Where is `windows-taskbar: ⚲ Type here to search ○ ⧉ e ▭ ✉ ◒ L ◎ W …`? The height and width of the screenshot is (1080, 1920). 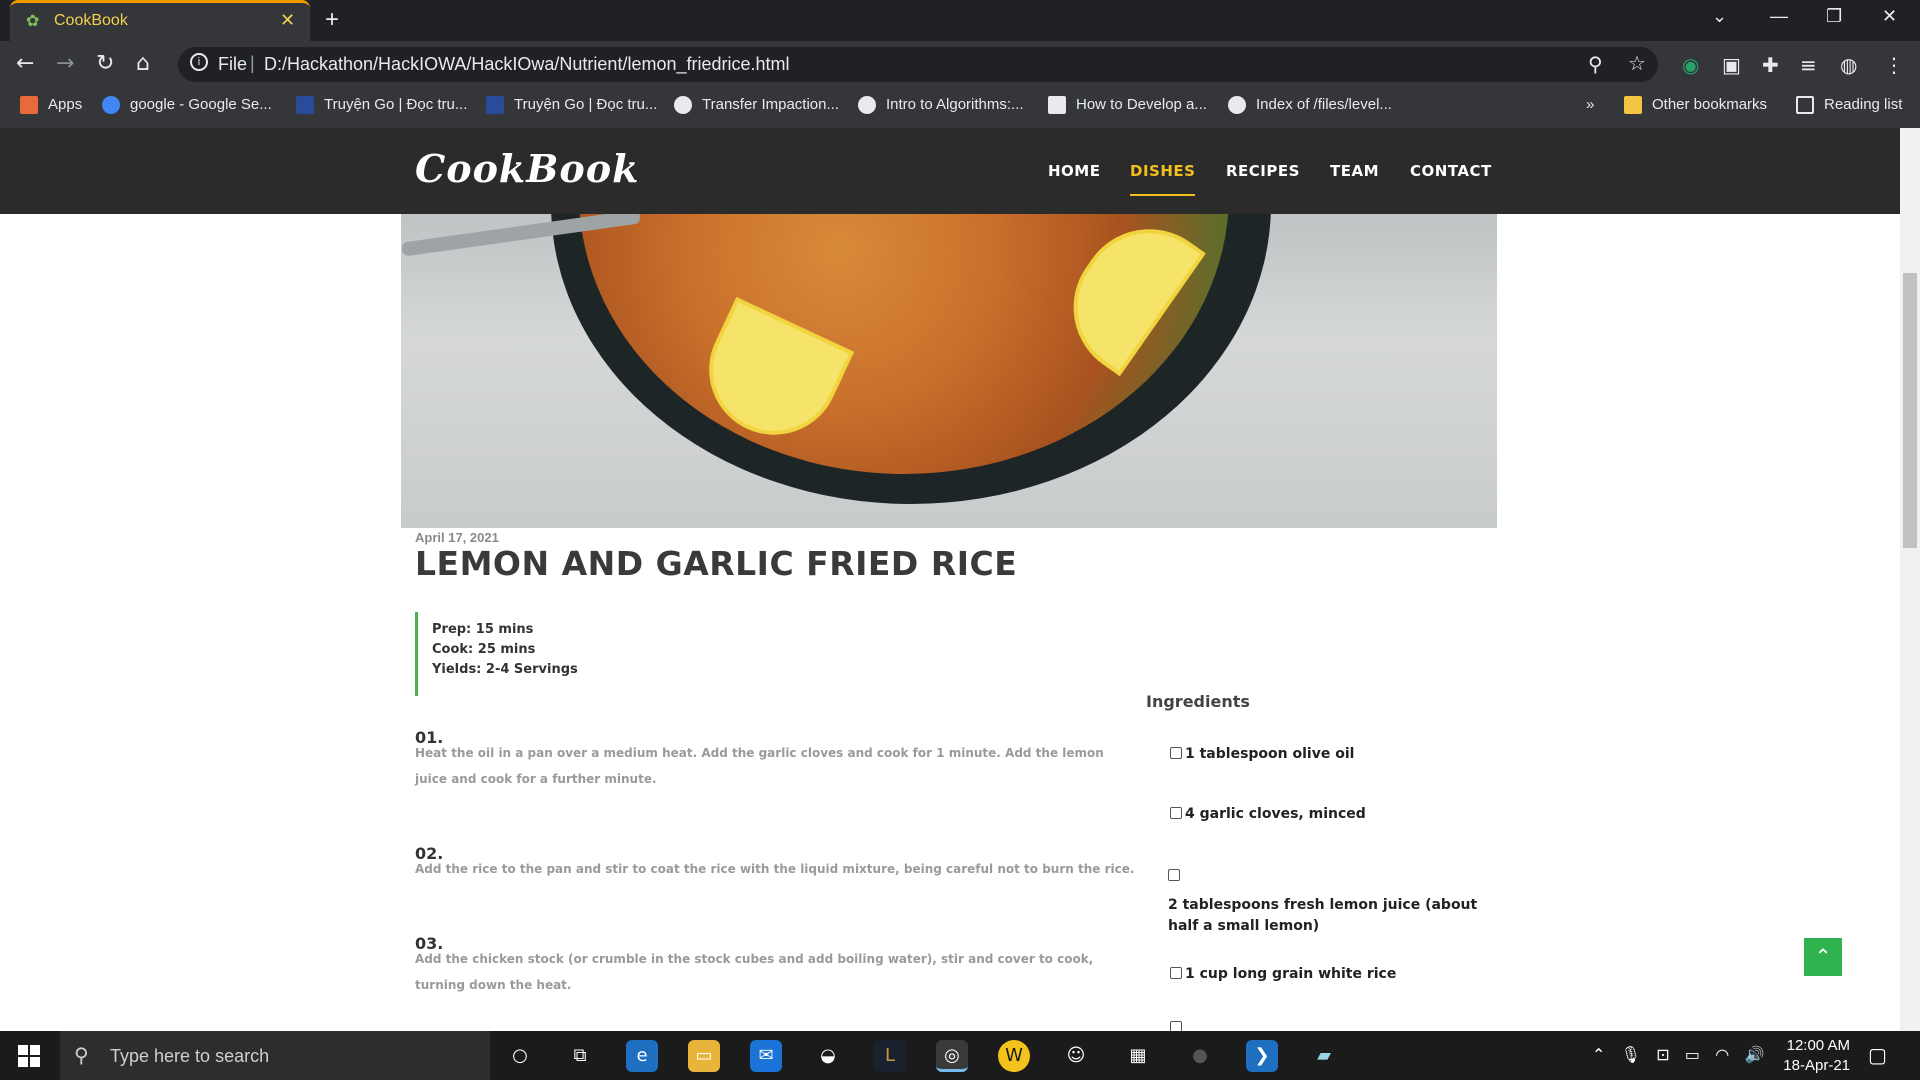 windows-taskbar: ⚲ Type here to search ○ ⧉ e ▭ ✉ ◒ L ◎ W … is located at coordinates (960, 1055).